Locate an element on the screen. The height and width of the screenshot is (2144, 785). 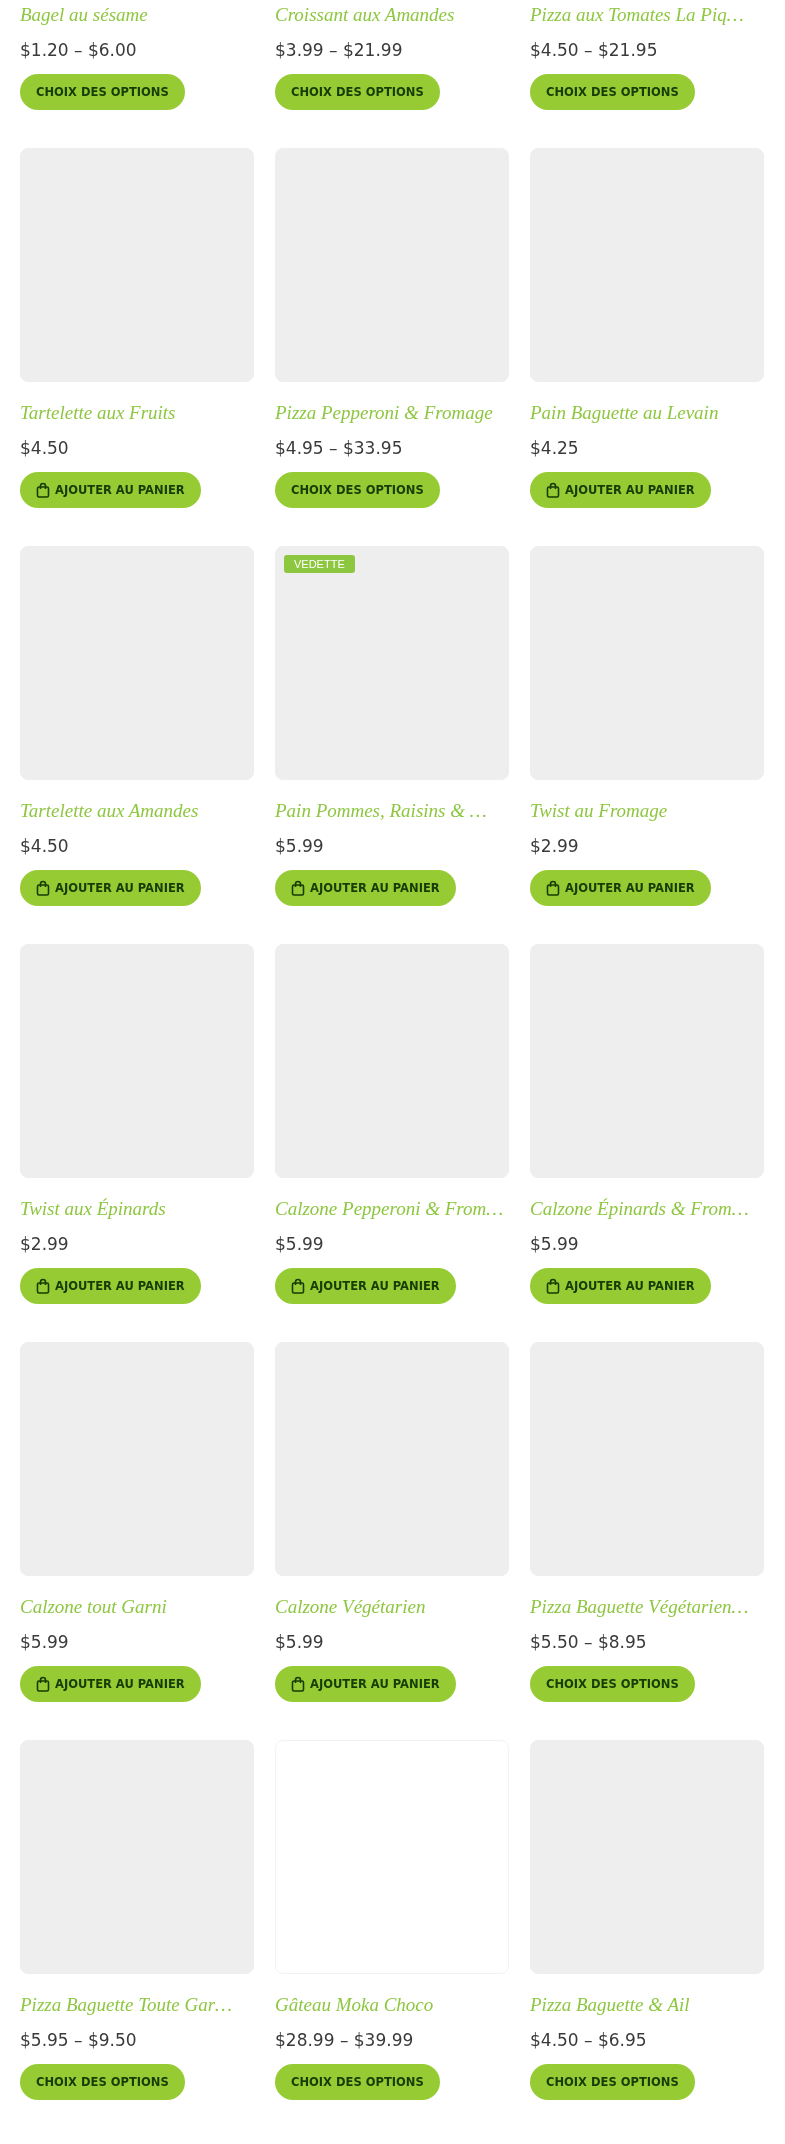
product-price: $5.50 – $8.95 is located at coordinates (588, 1642).